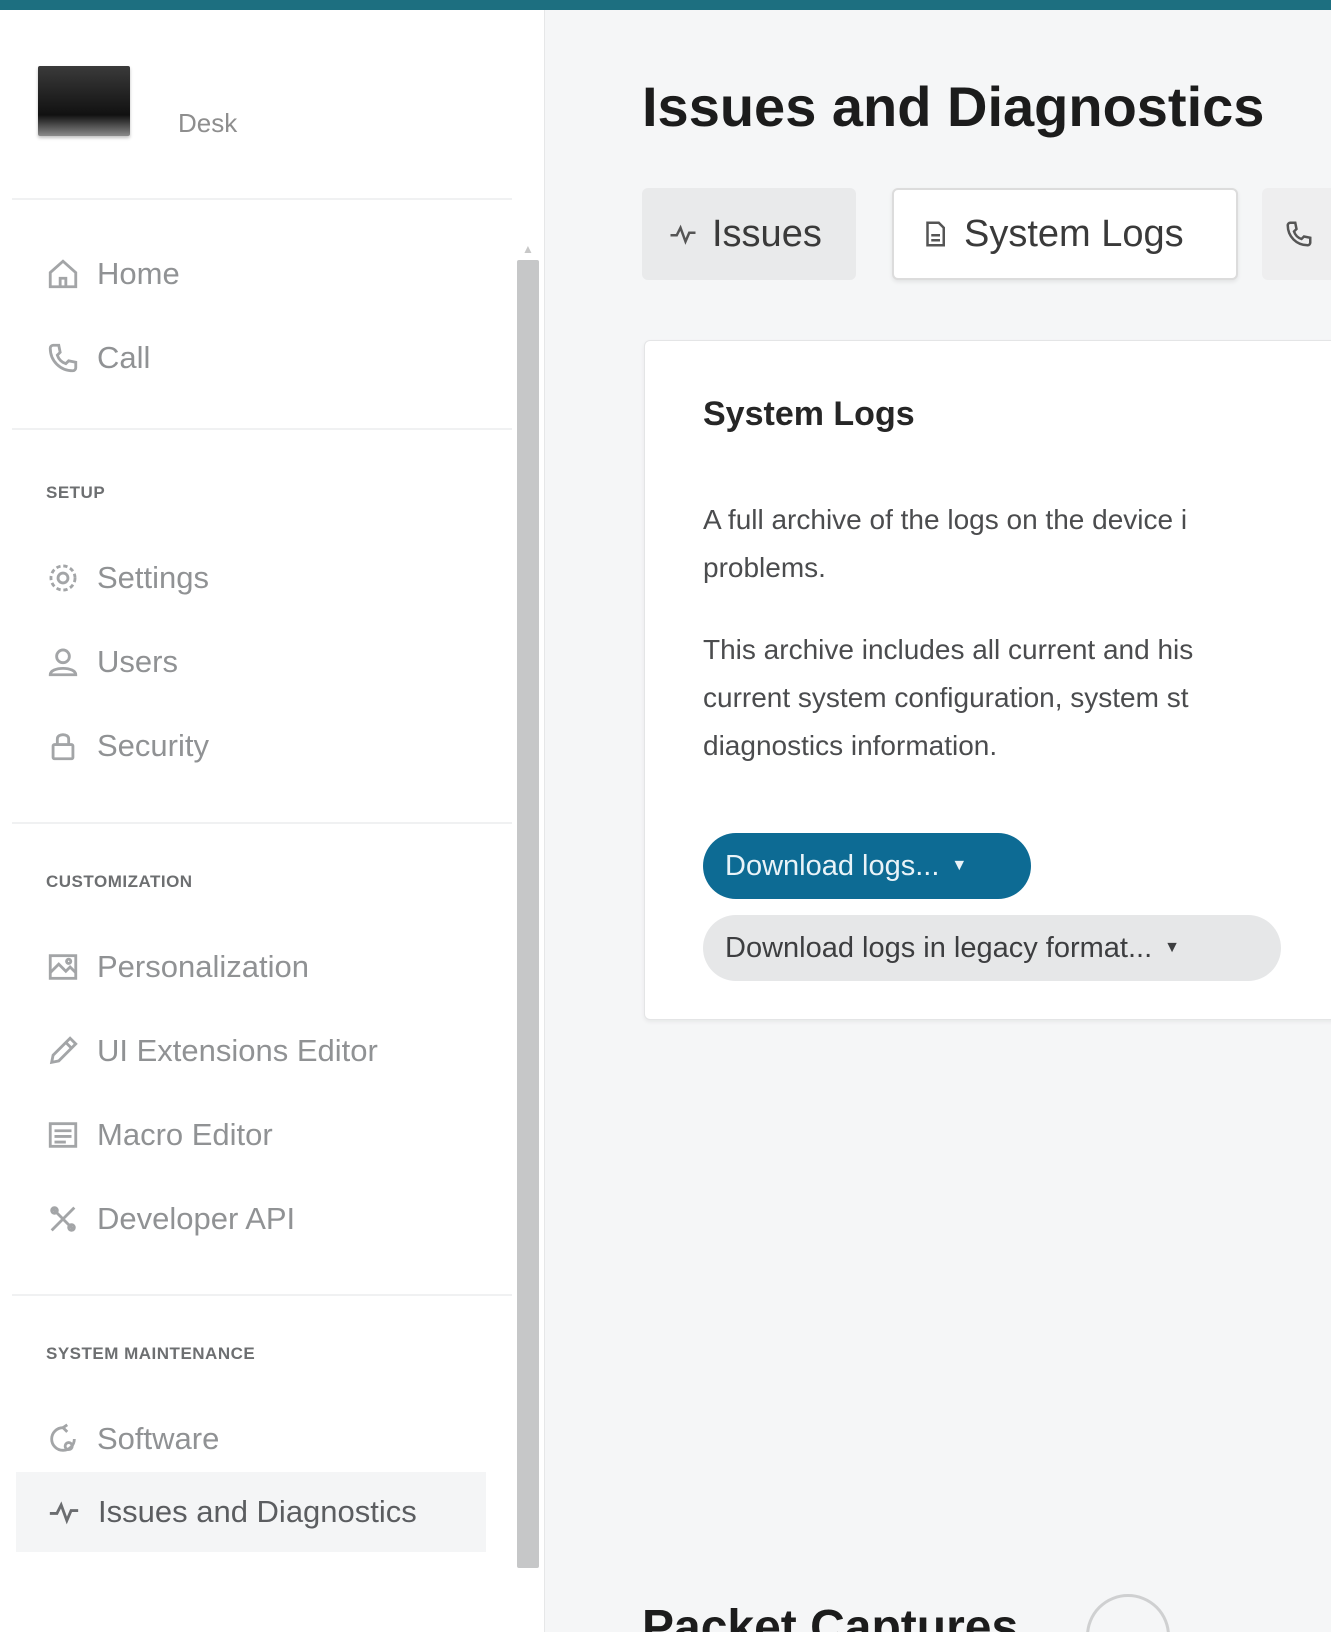 The width and height of the screenshot is (1331, 1632). Describe the element at coordinates (185, 1134) in the screenshot. I see `sidebar-item-label: Macro Editor` at that location.